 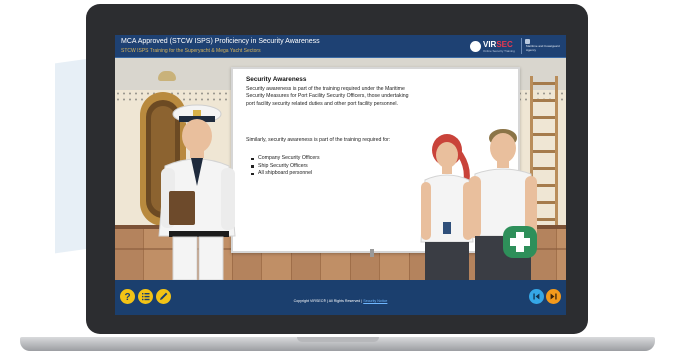 I want to click on logo-accent: SEC, so click(x=504, y=44).